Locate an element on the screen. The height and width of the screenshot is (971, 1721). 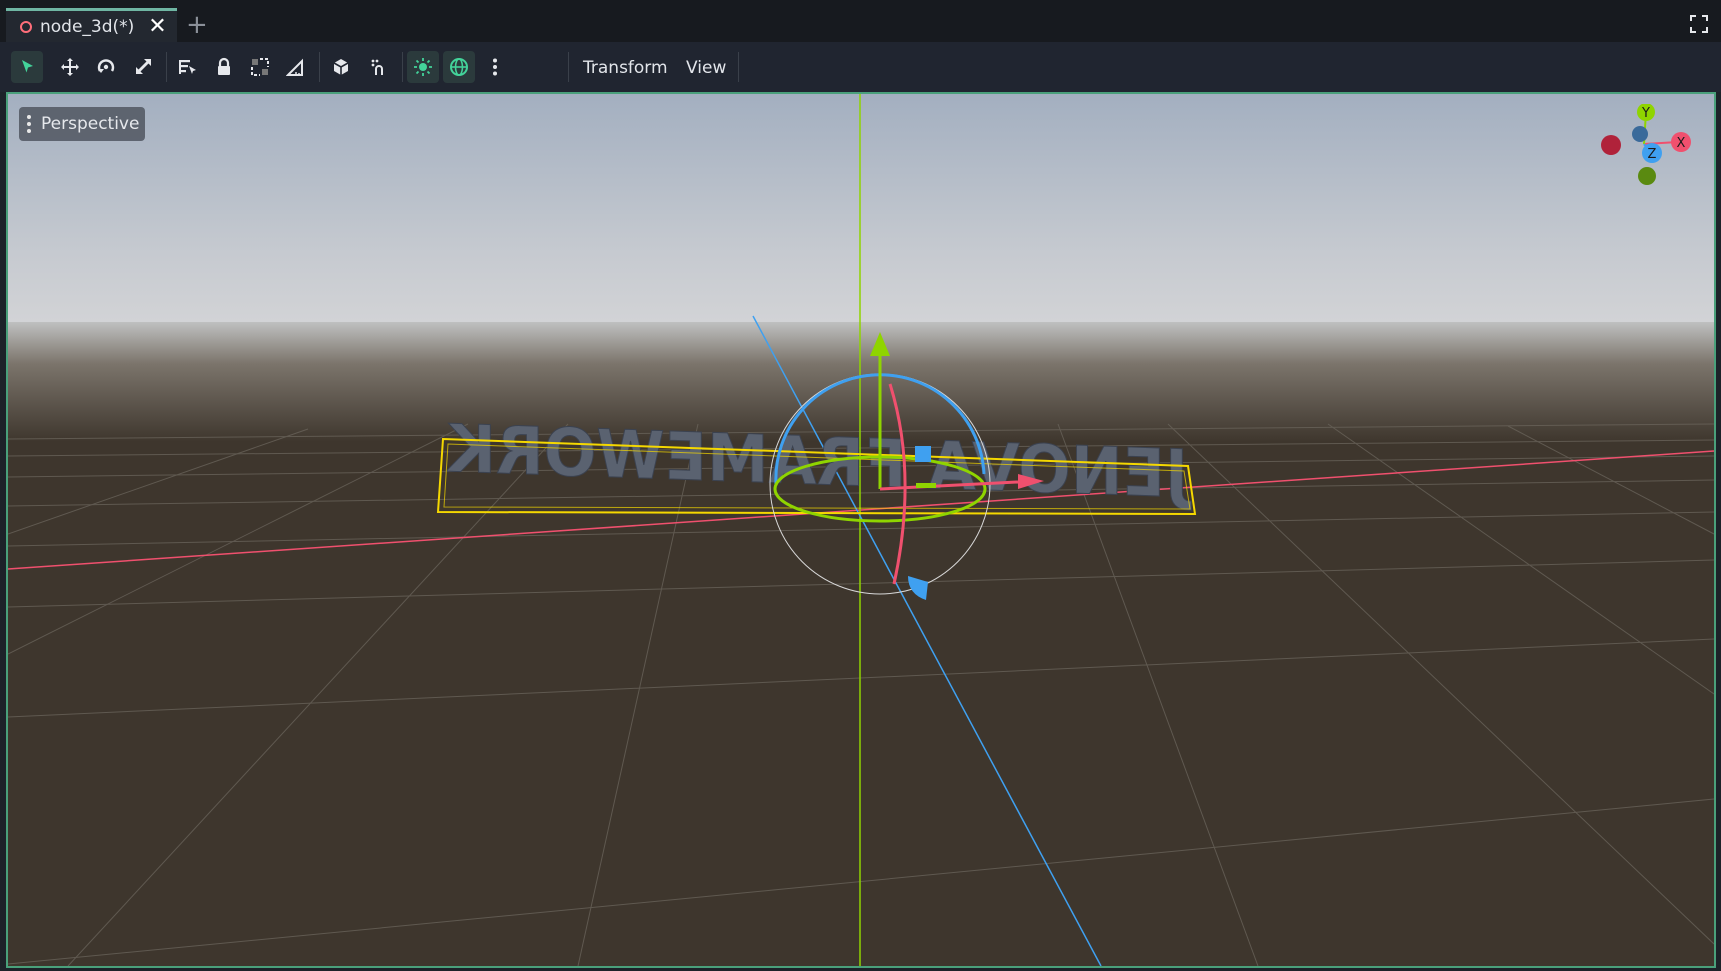
environment-toggle-icon is located at coordinates (459, 67).